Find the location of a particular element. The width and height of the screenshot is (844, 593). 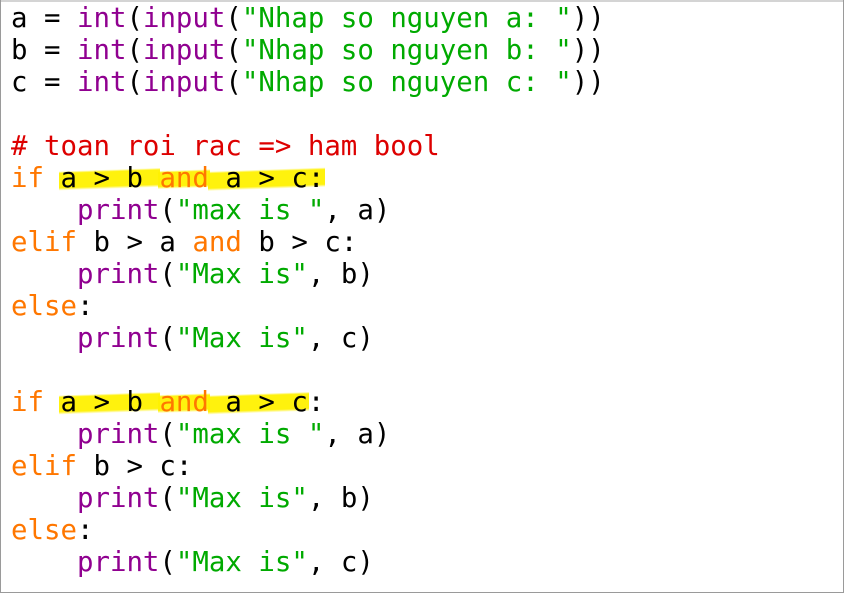

code-line: elif b > a and b > c: is located at coordinates (308, 243).